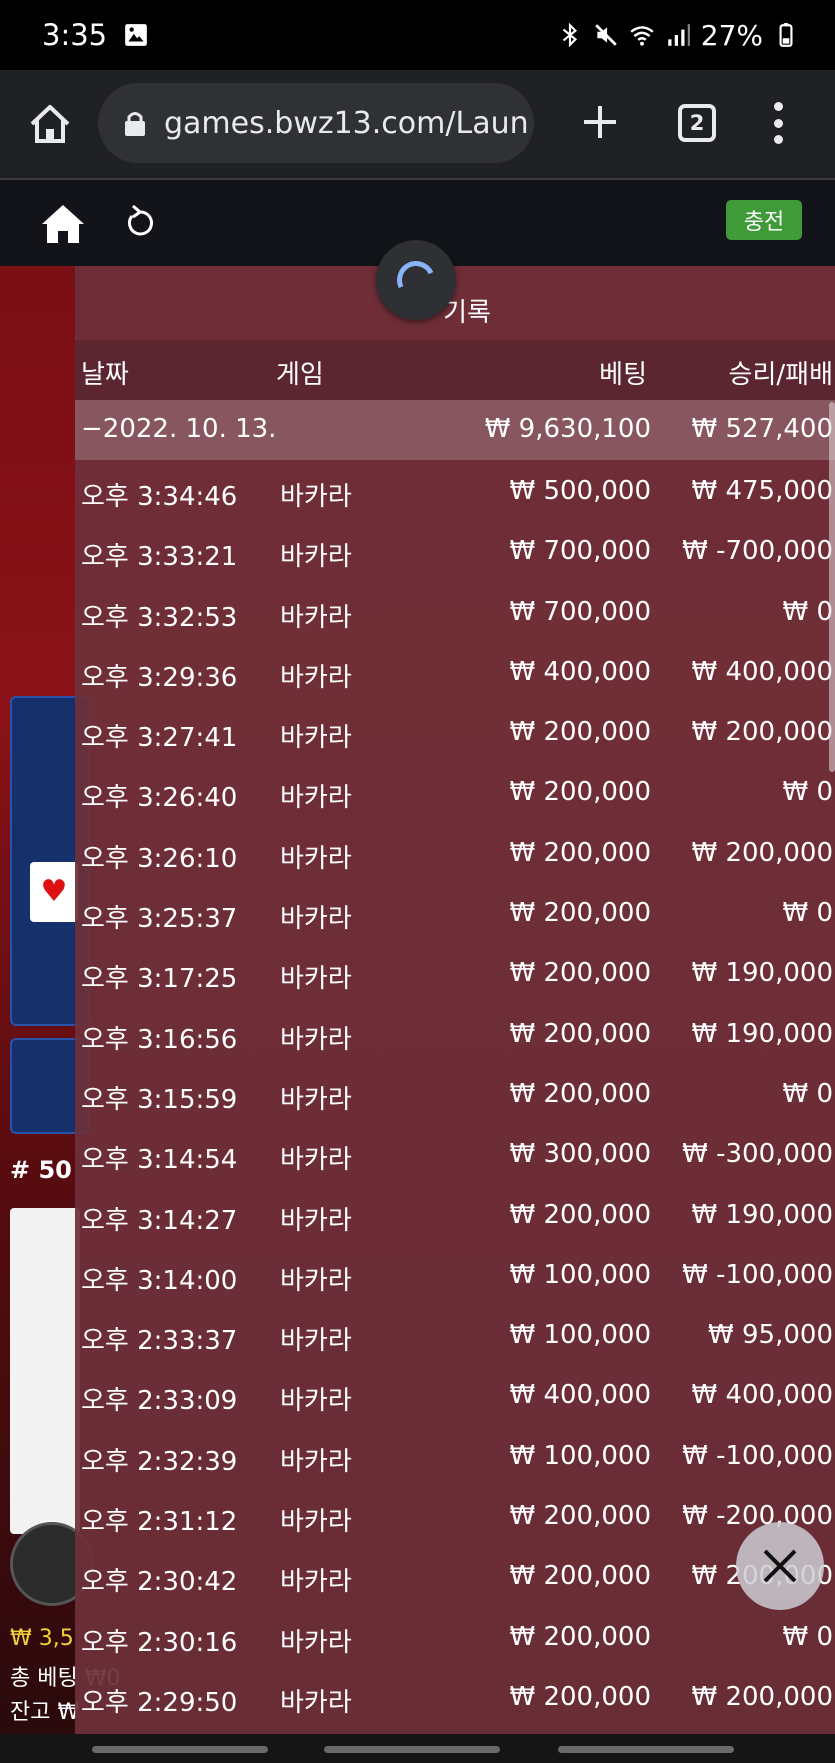  What do you see at coordinates (140, 222) in the screenshot?
I see `refresh-icon` at bounding box center [140, 222].